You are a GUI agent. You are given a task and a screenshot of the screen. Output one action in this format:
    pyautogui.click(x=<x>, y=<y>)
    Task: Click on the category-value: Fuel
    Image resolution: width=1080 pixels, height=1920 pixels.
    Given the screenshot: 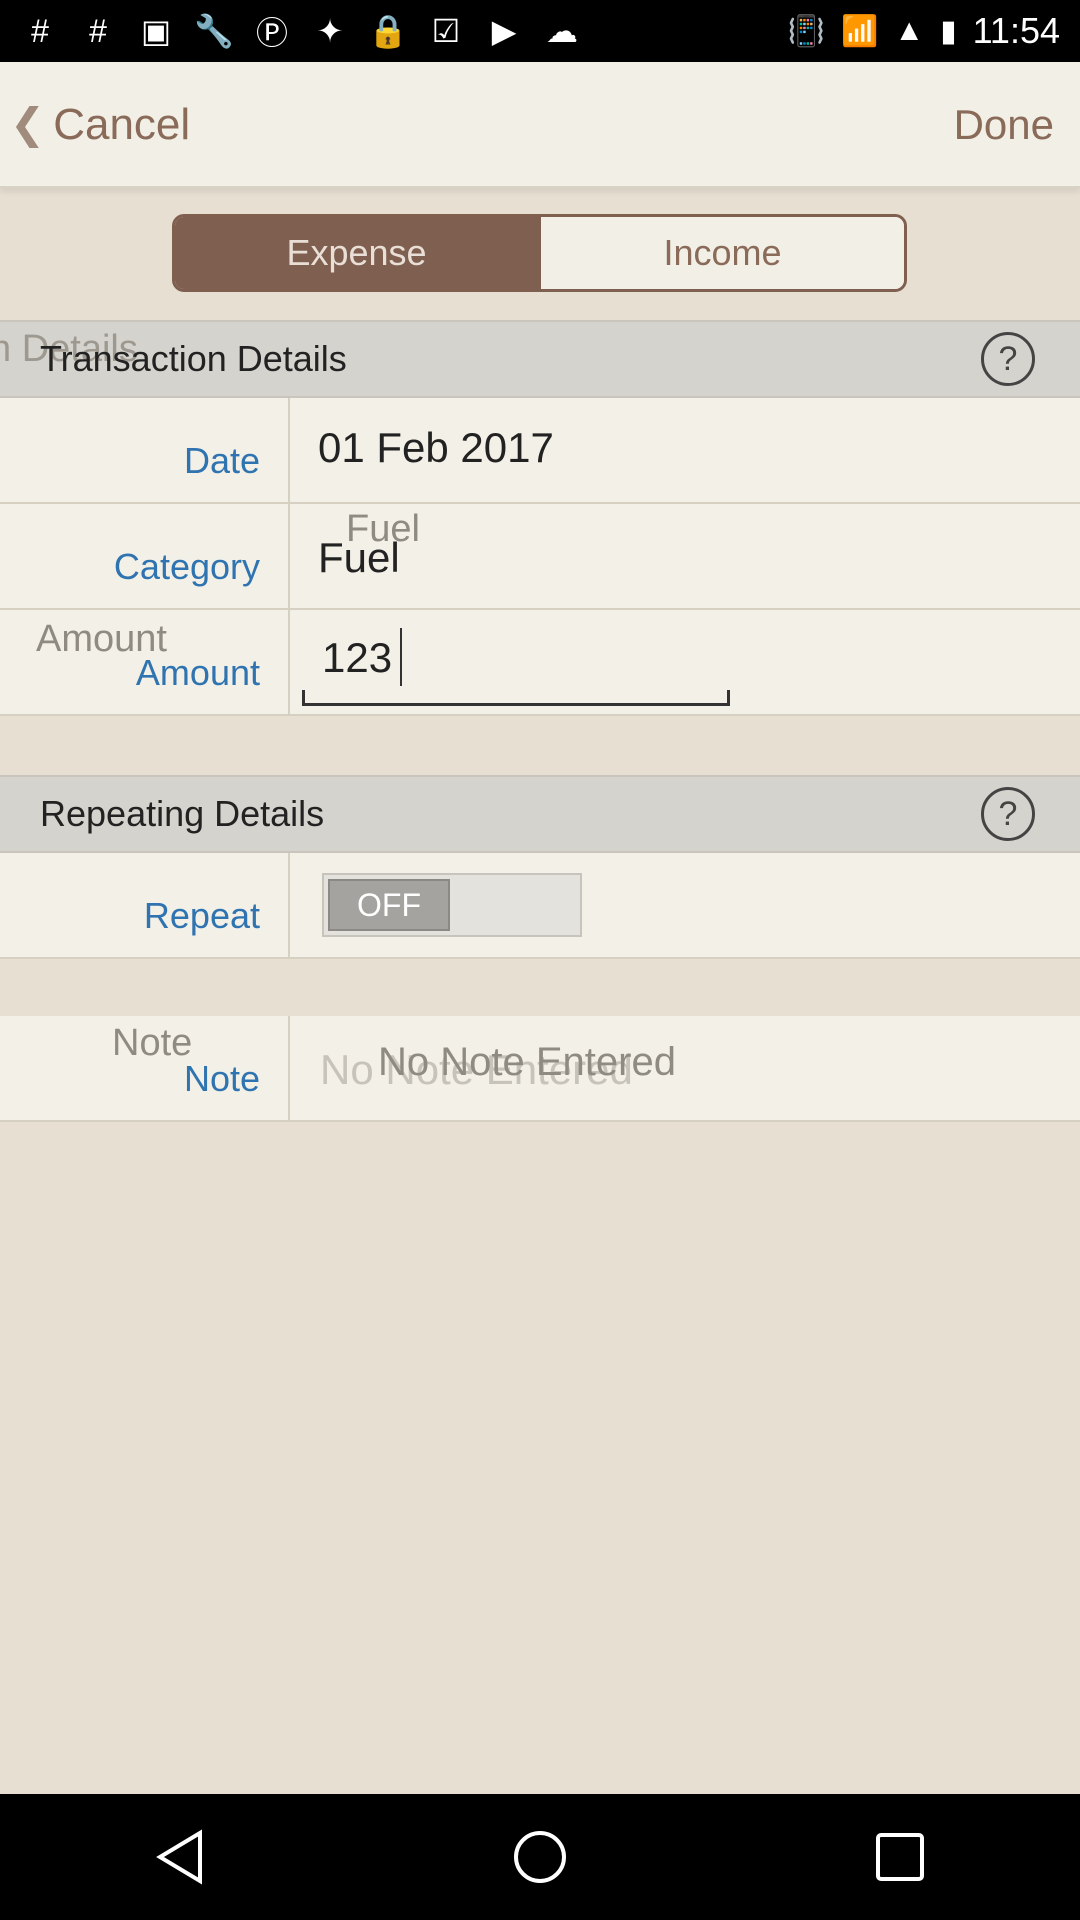 What is the action you would take?
    pyautogui.click(x=359, y=558)
    